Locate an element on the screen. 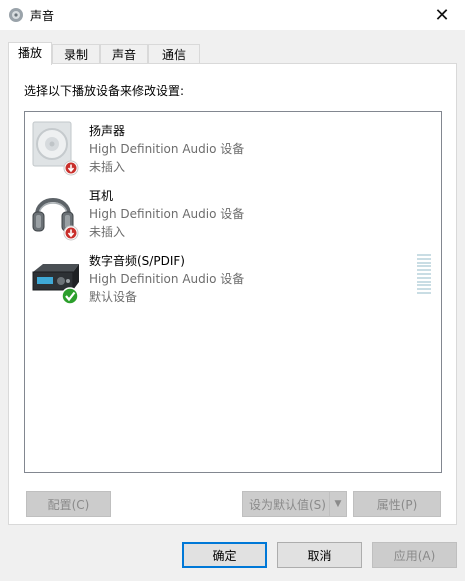  tab-recording: 录制 is located at coordinates (76, 54).